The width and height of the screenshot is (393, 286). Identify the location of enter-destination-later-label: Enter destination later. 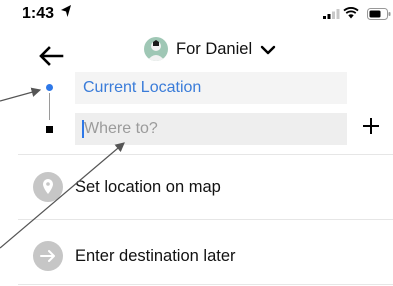
(155, 256).